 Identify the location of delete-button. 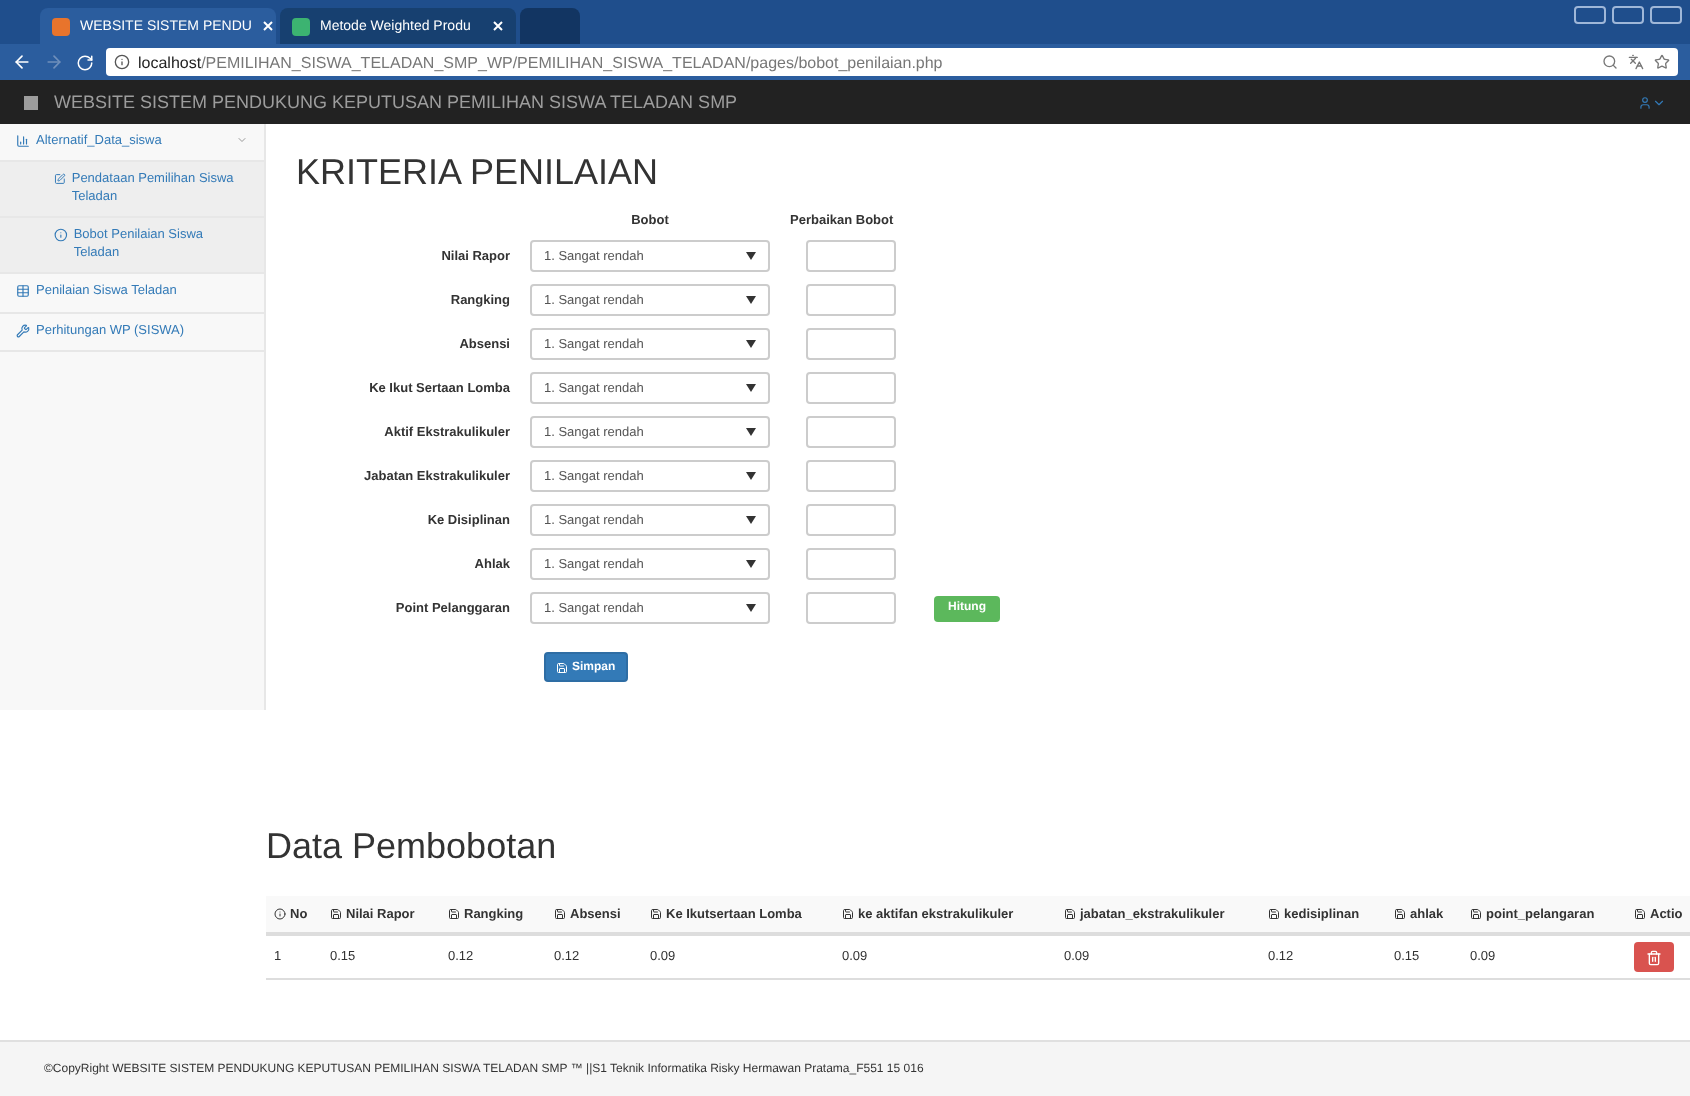
(1654, 957).